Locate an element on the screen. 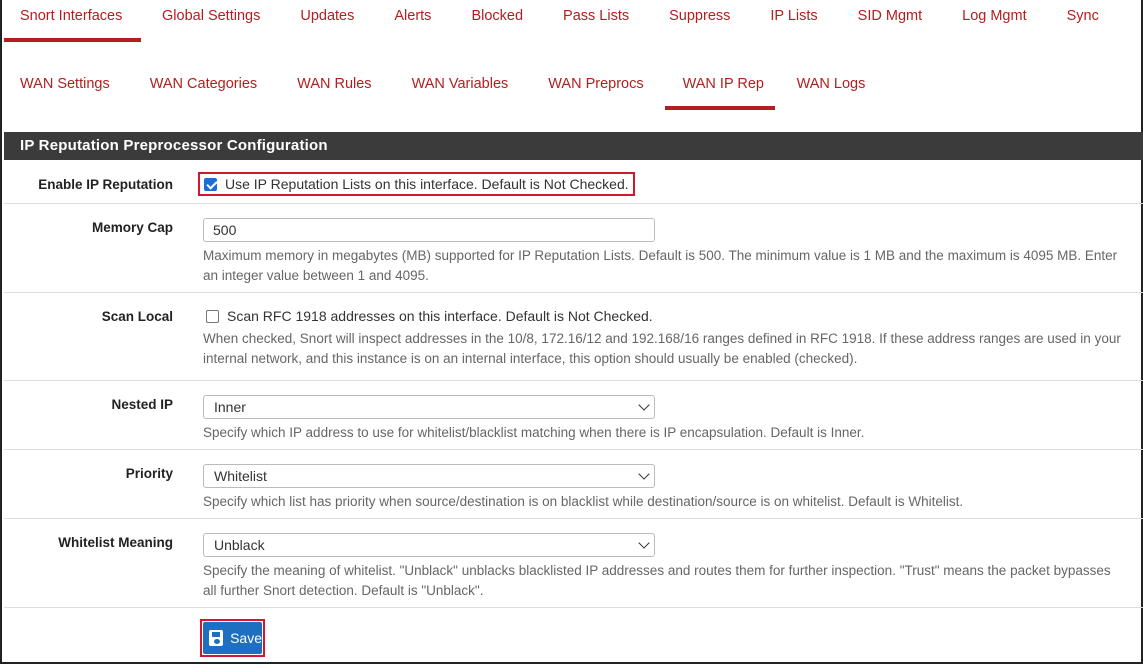 The height and width of the screenshot is (664, 1143). tab-label: WAN Settings is located at coordinates (65, 84).